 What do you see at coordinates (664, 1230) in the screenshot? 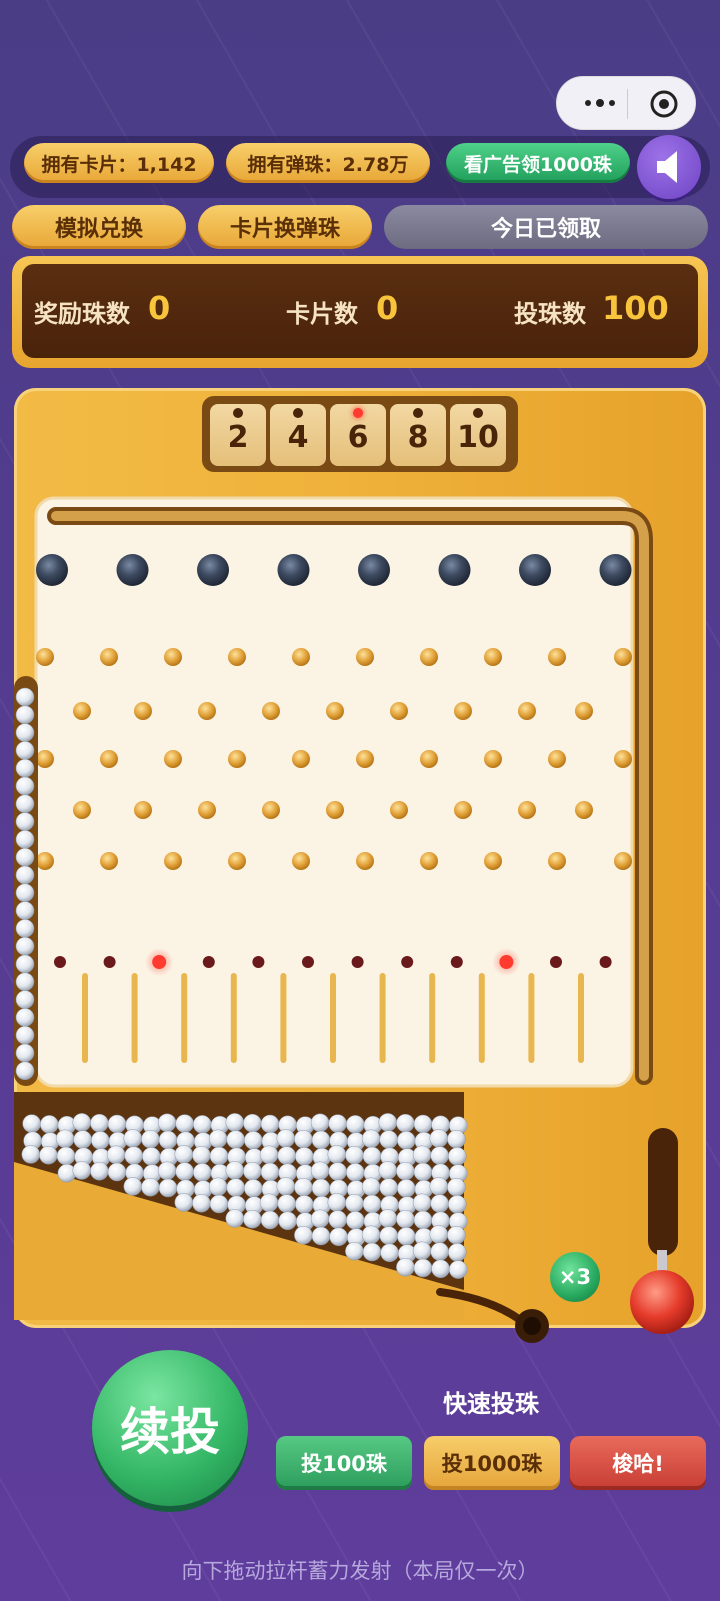
I see `launch-lever` at bounding box center [664, 1230].